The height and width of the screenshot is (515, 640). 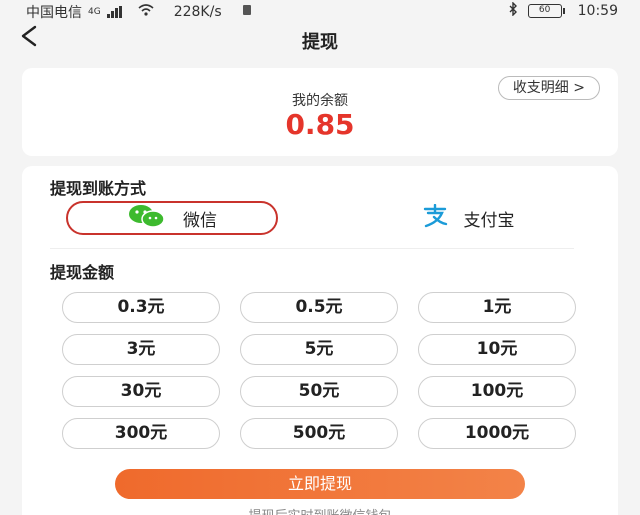 What do you see at coordinates (54, 13) in the screenshot?
I see `carrier-label: 中国电信` at bounding box center [54, 13].